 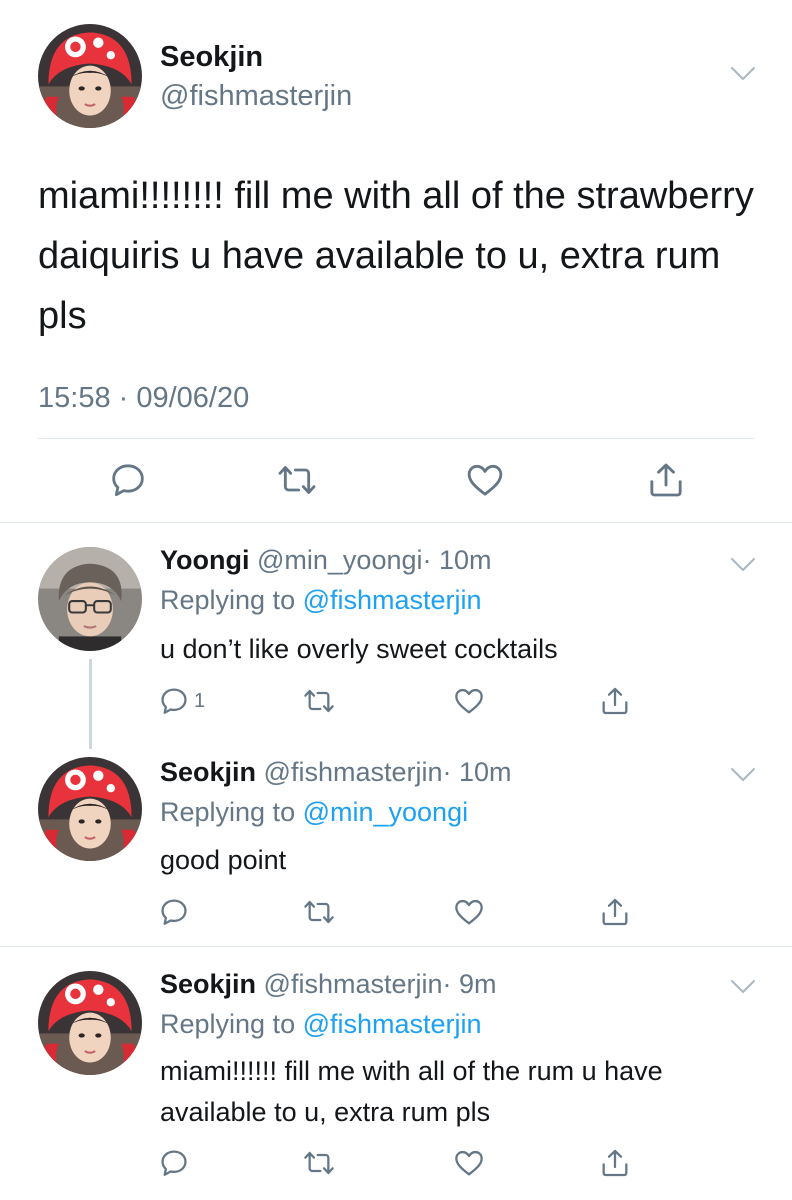 I want to click on replying-to: Replying to @min_yoongi, so click(x=314, y=812).